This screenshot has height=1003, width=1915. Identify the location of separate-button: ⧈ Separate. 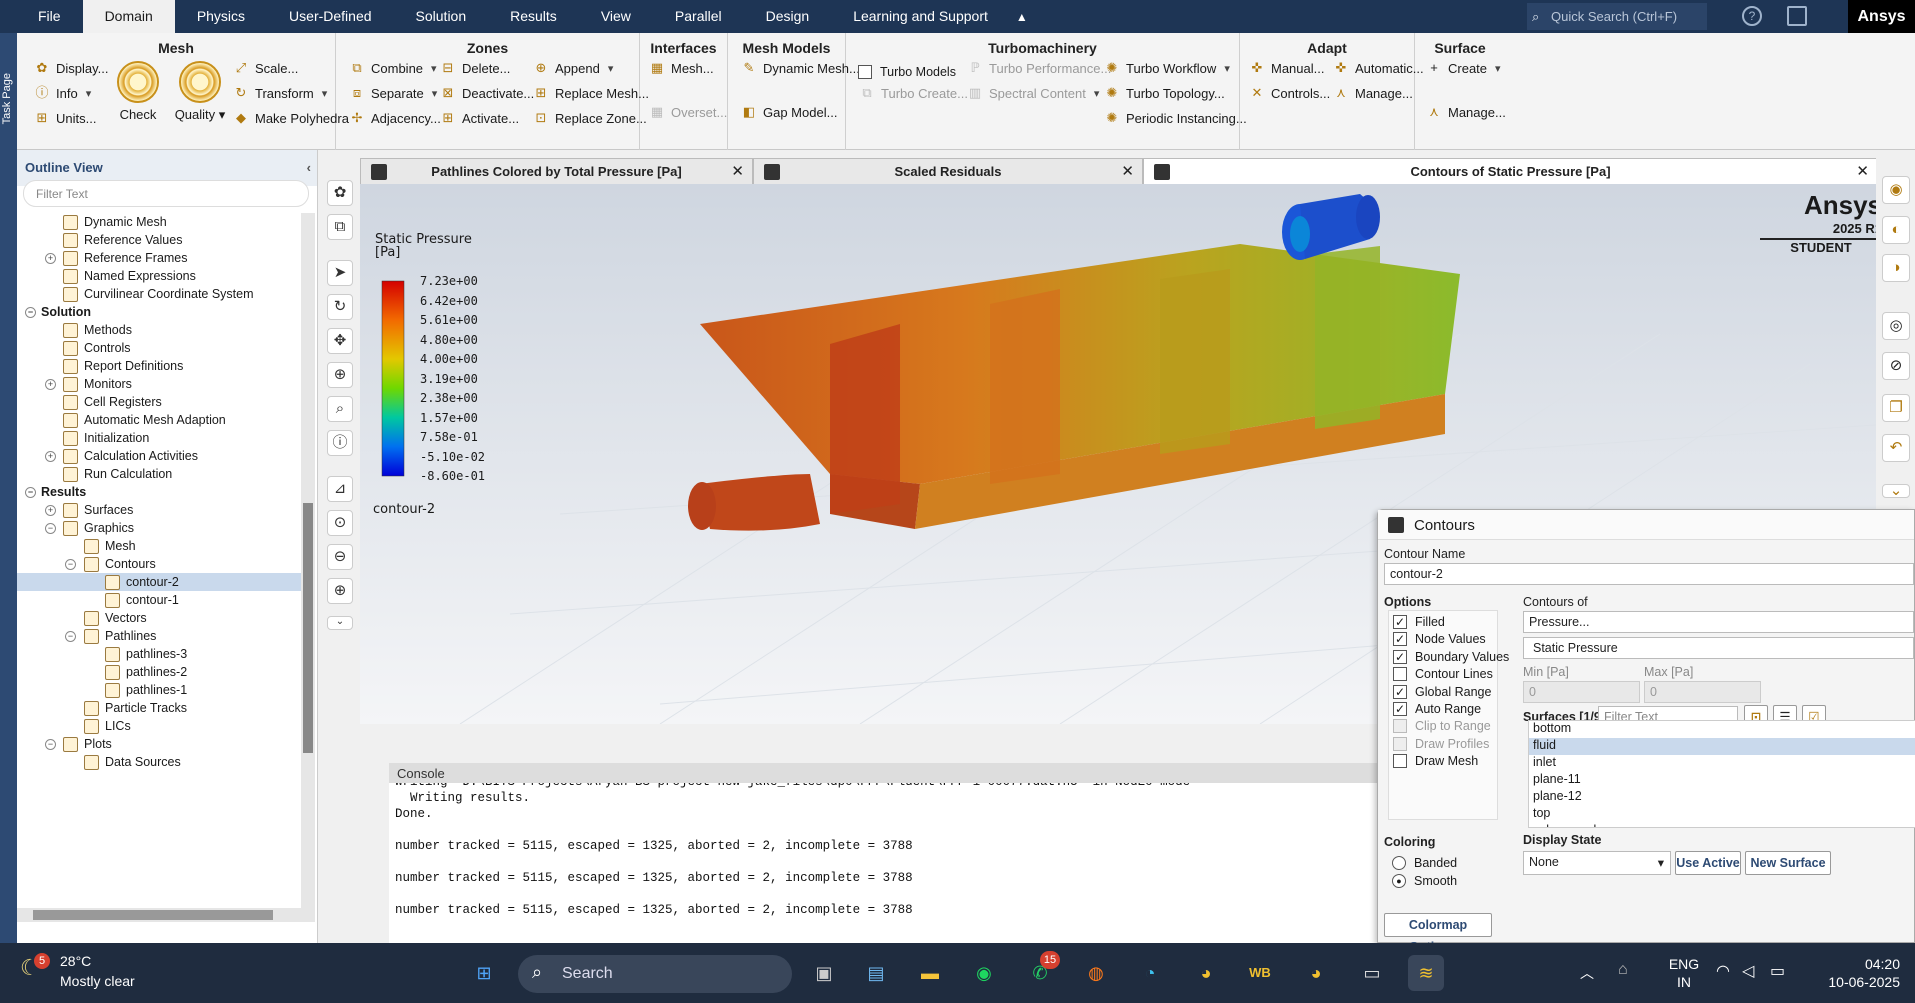
(392, 93).